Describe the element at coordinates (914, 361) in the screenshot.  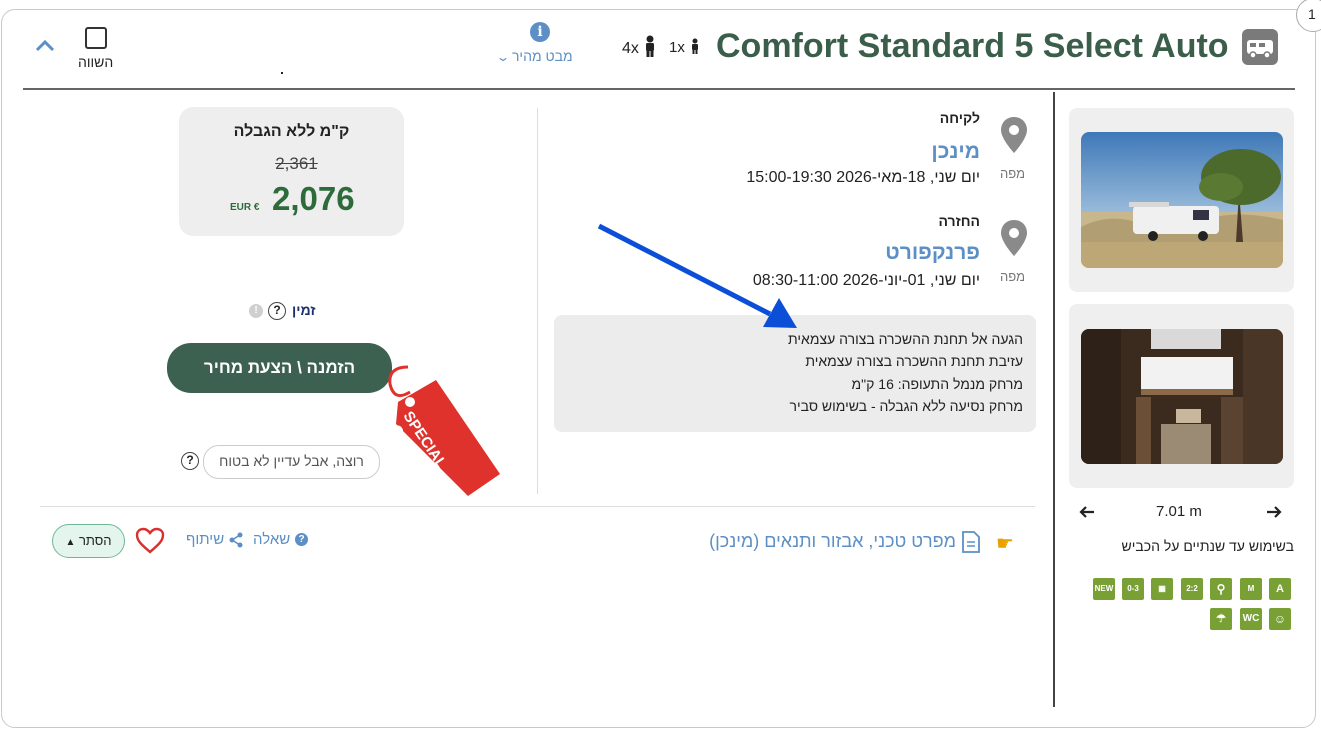
I see `feature-item: עזיבת תחנת ההשכרה בצורה עצמאית` at that location.